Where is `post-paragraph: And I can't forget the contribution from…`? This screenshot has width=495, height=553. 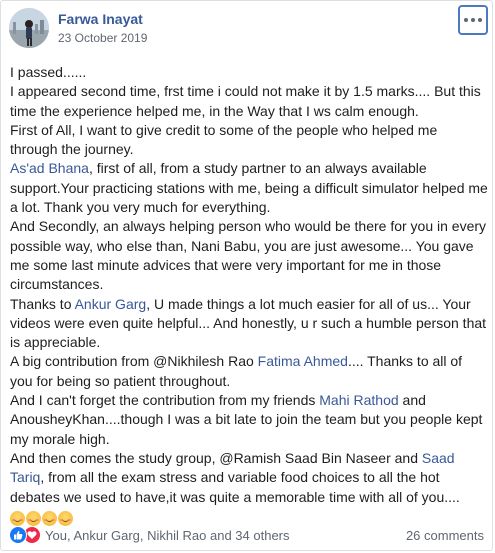 post-paragraph: And I can't forget the contribution from… is located at coordinates (249, 420).